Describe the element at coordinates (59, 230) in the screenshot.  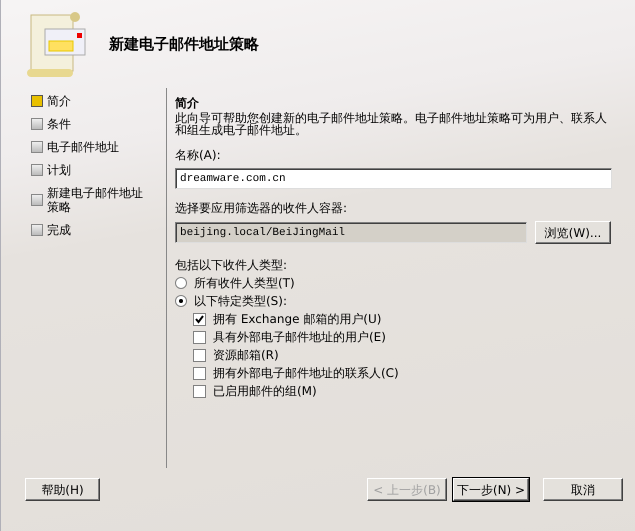
I see `step-label: 完成` at that location.